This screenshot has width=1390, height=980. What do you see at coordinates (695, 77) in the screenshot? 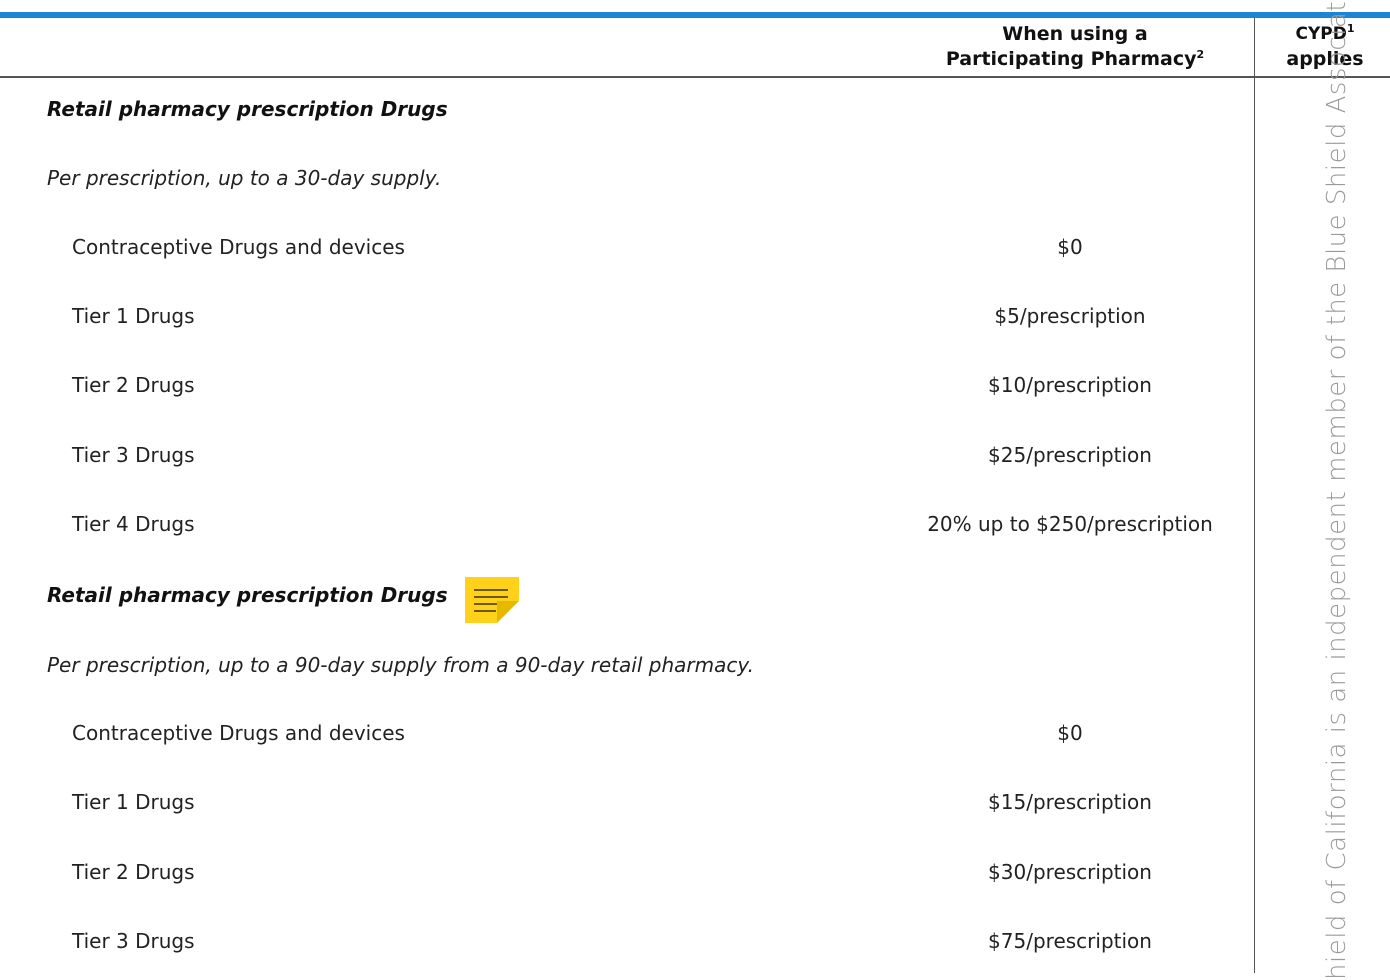
I see `header-rule` at bounding box center [695, 77].